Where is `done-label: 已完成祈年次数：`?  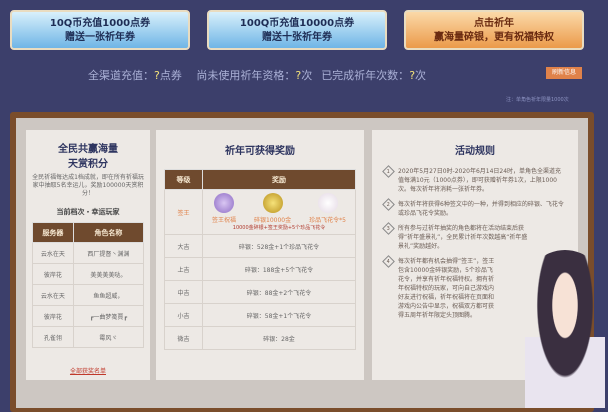
done-label: 已完成祈年次数： is located at coordinates (365, 75).